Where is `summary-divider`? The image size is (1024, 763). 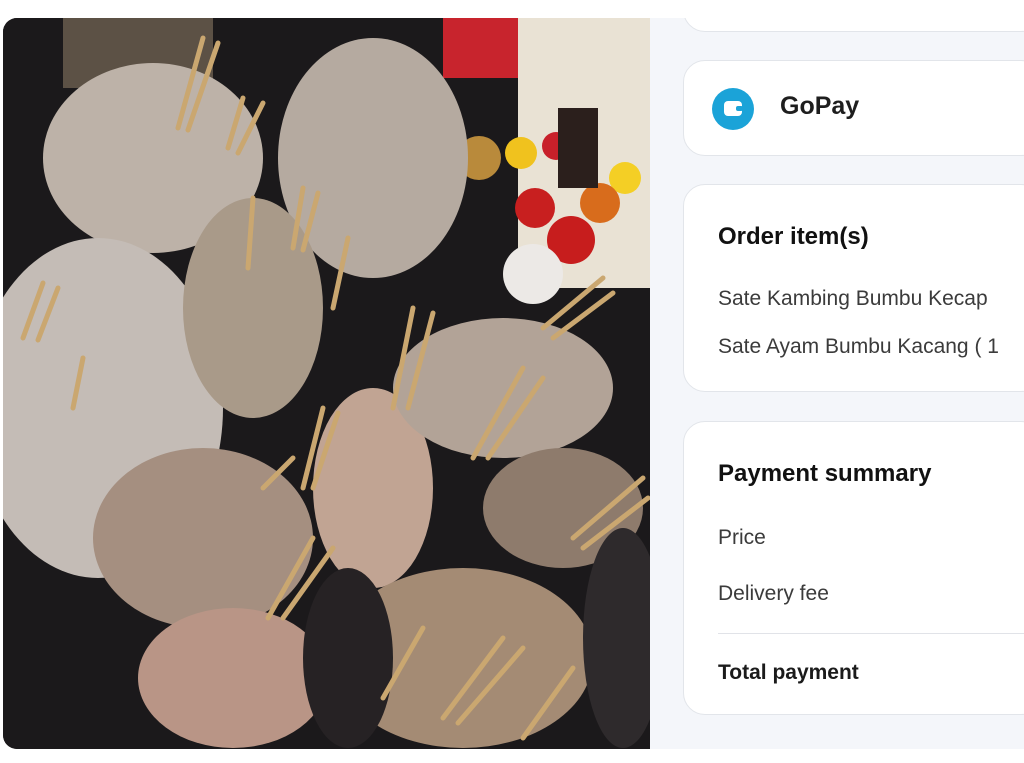
summary-divider is located at coordinates (871, 633).